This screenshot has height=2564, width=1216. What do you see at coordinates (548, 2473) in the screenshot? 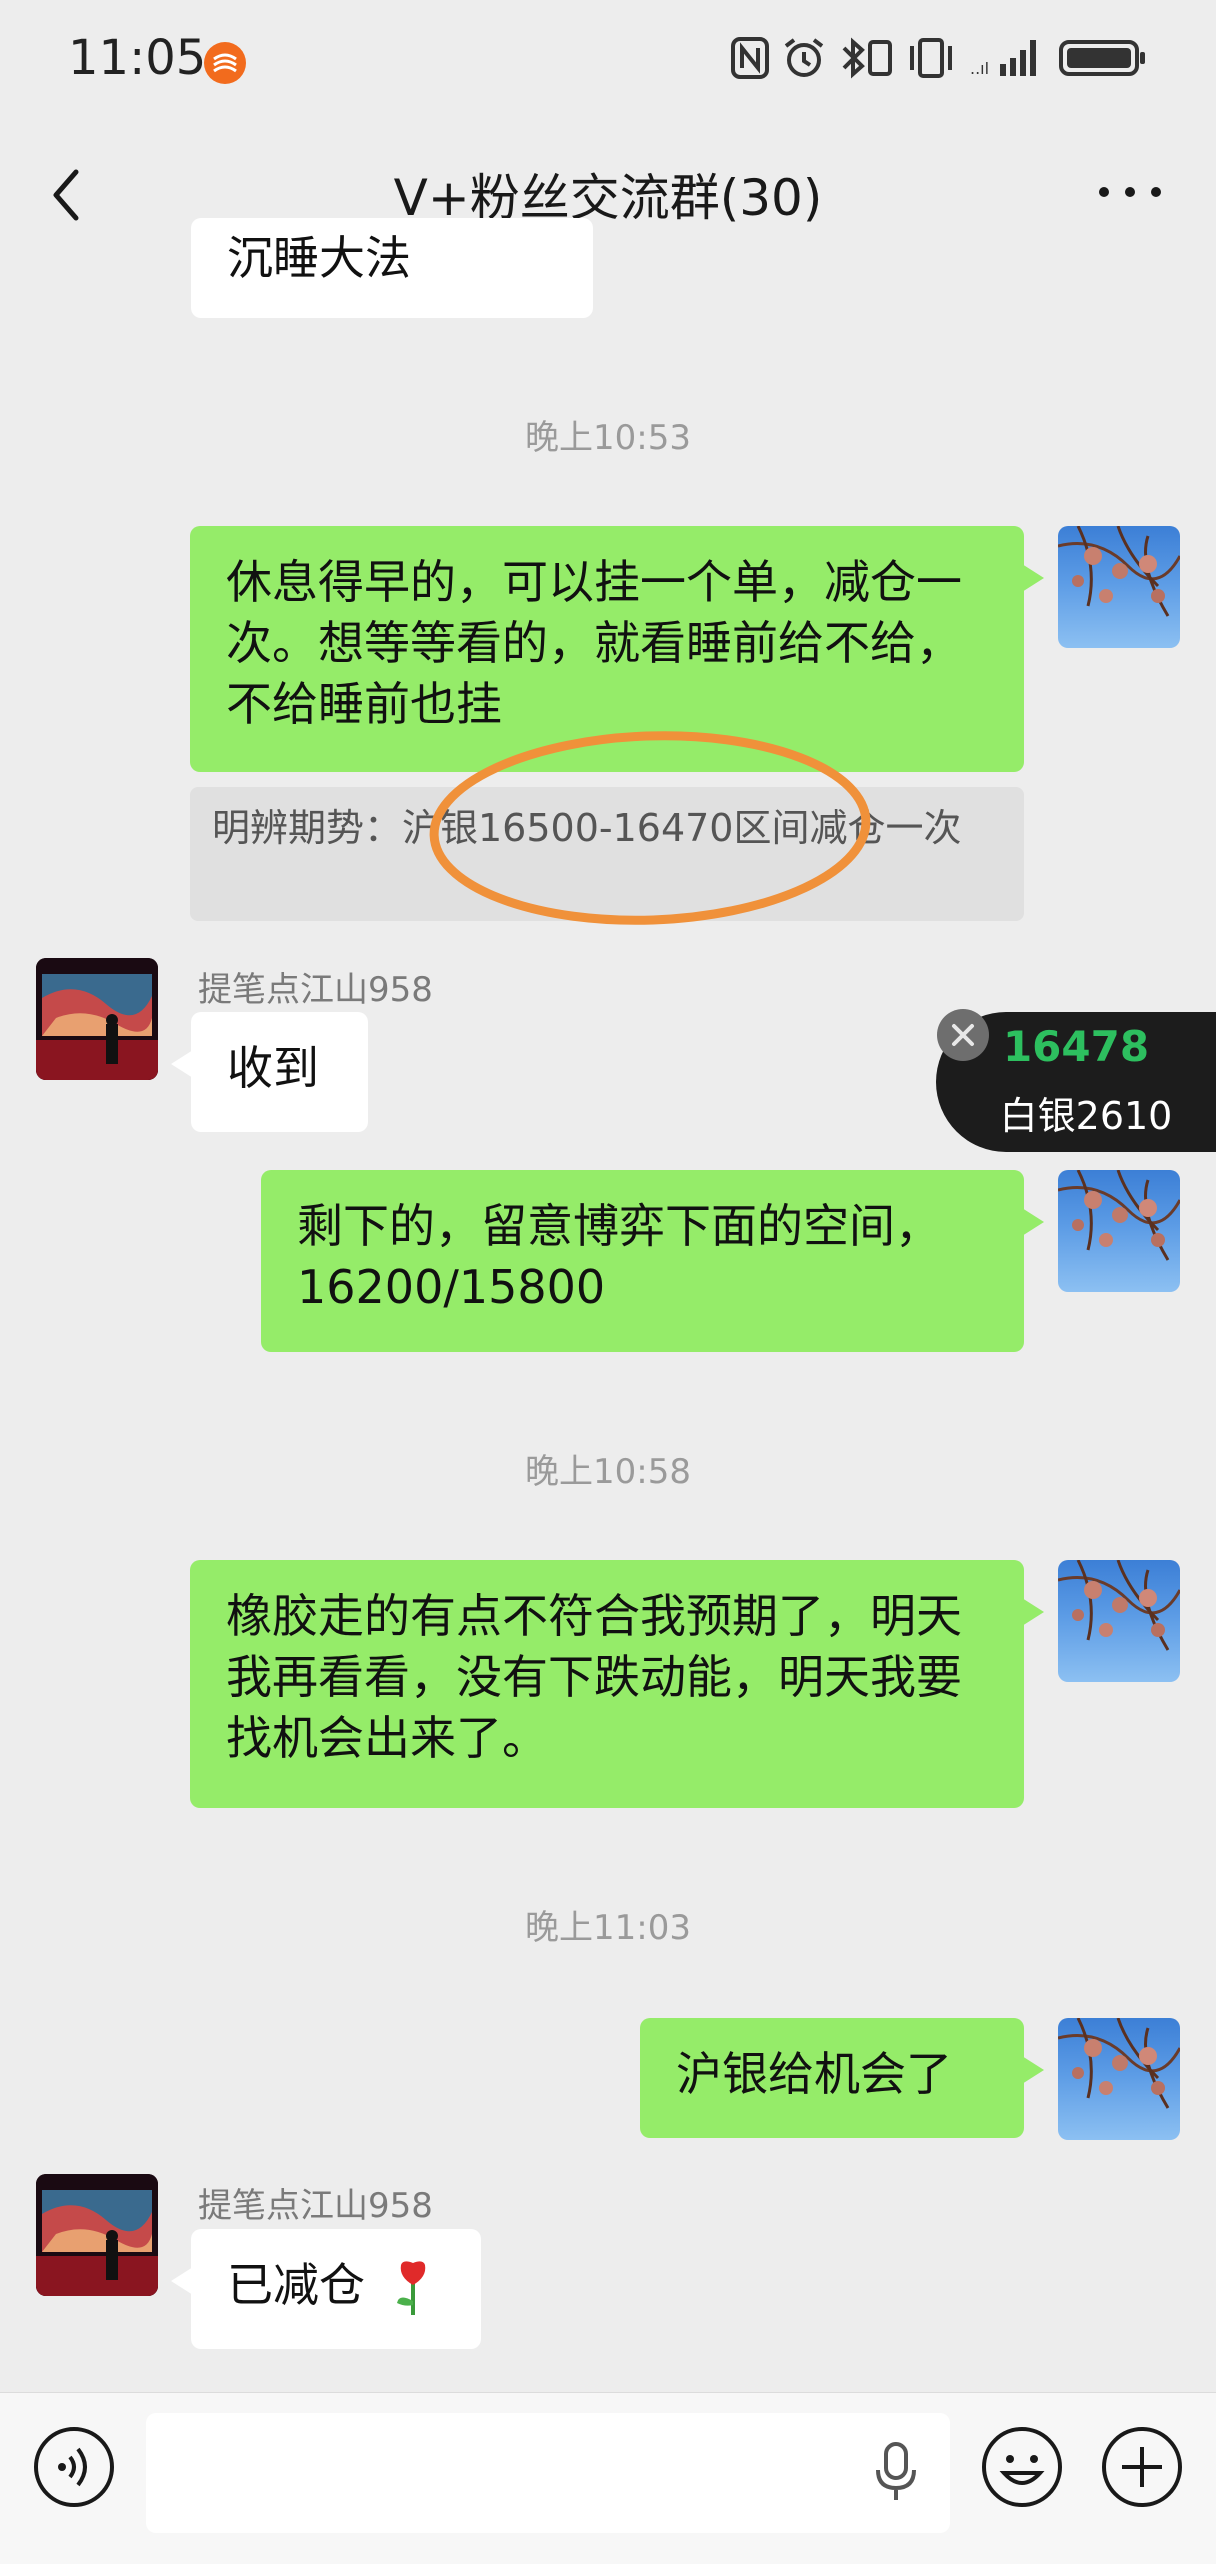
I see `message-input` at bounding box center [548, 2473].